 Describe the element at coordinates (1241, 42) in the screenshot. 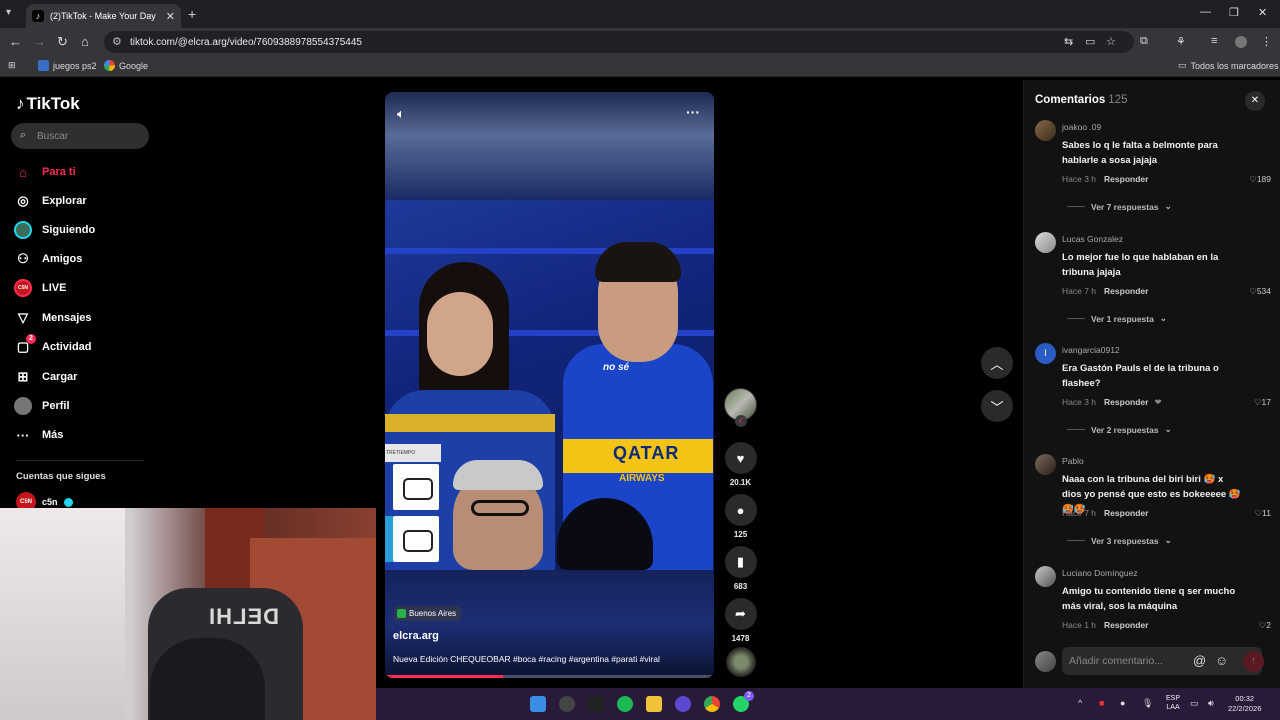

I see `profile-icon` at that location.